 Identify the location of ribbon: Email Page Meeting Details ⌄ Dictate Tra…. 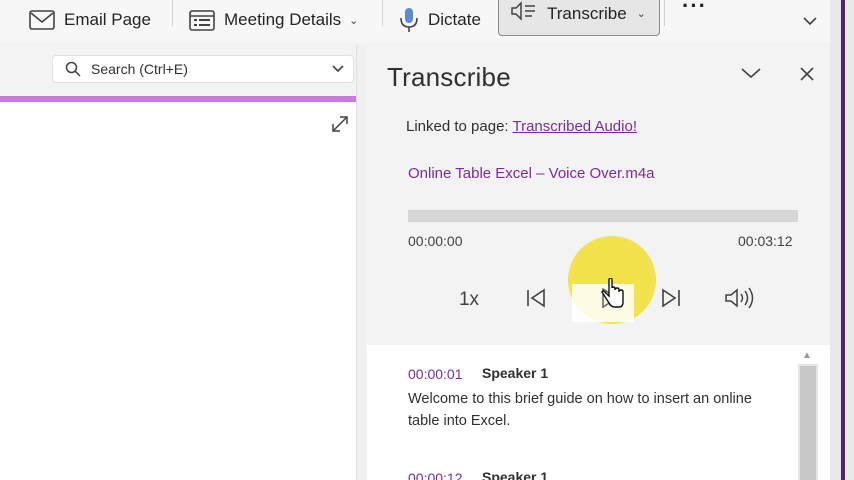
(415, 21).